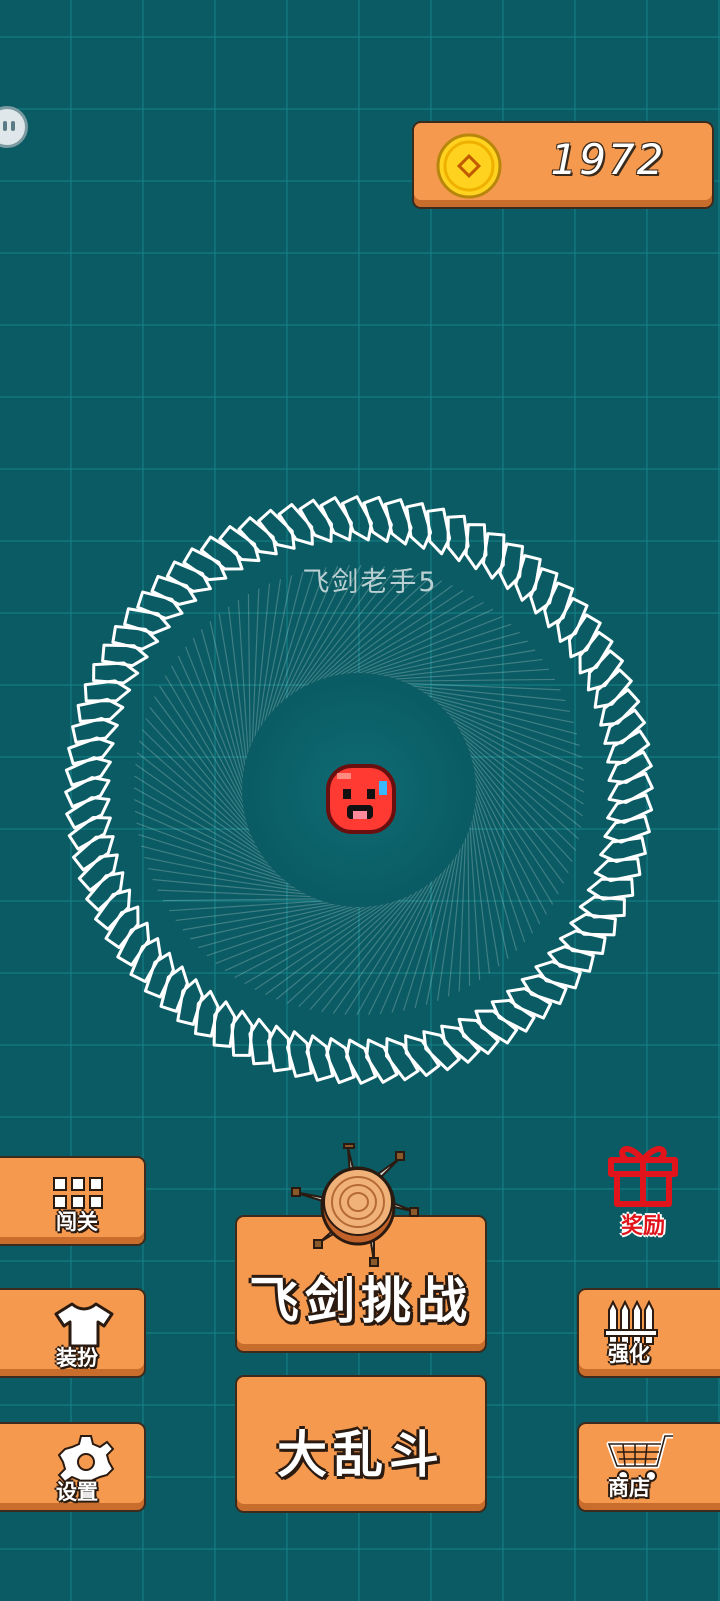 The image size is (720, 1601). I want to click on log-with-swords-icon, so click(355, 1205).